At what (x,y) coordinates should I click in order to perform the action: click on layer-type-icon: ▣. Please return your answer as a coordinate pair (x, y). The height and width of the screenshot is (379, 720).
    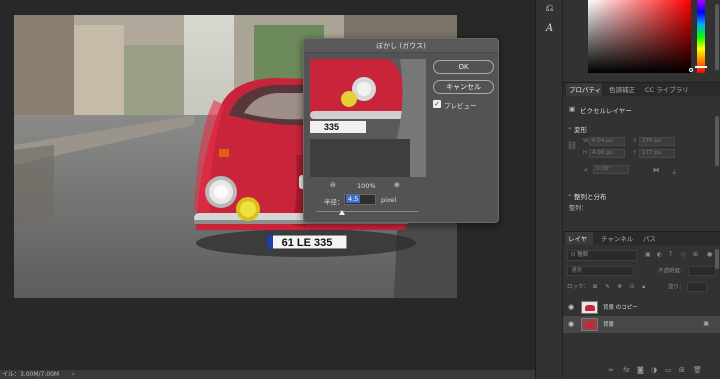
    Looking at the image, I should click on (572, 109).